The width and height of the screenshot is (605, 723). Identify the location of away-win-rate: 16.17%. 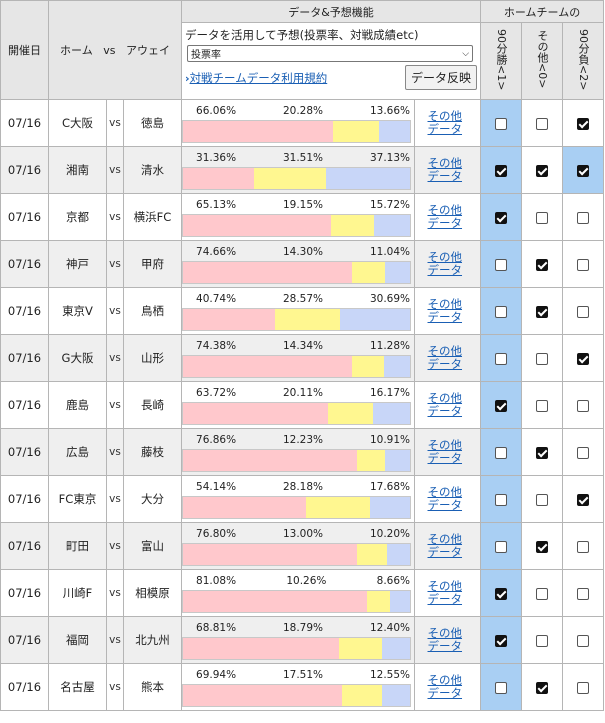
(389, 393).